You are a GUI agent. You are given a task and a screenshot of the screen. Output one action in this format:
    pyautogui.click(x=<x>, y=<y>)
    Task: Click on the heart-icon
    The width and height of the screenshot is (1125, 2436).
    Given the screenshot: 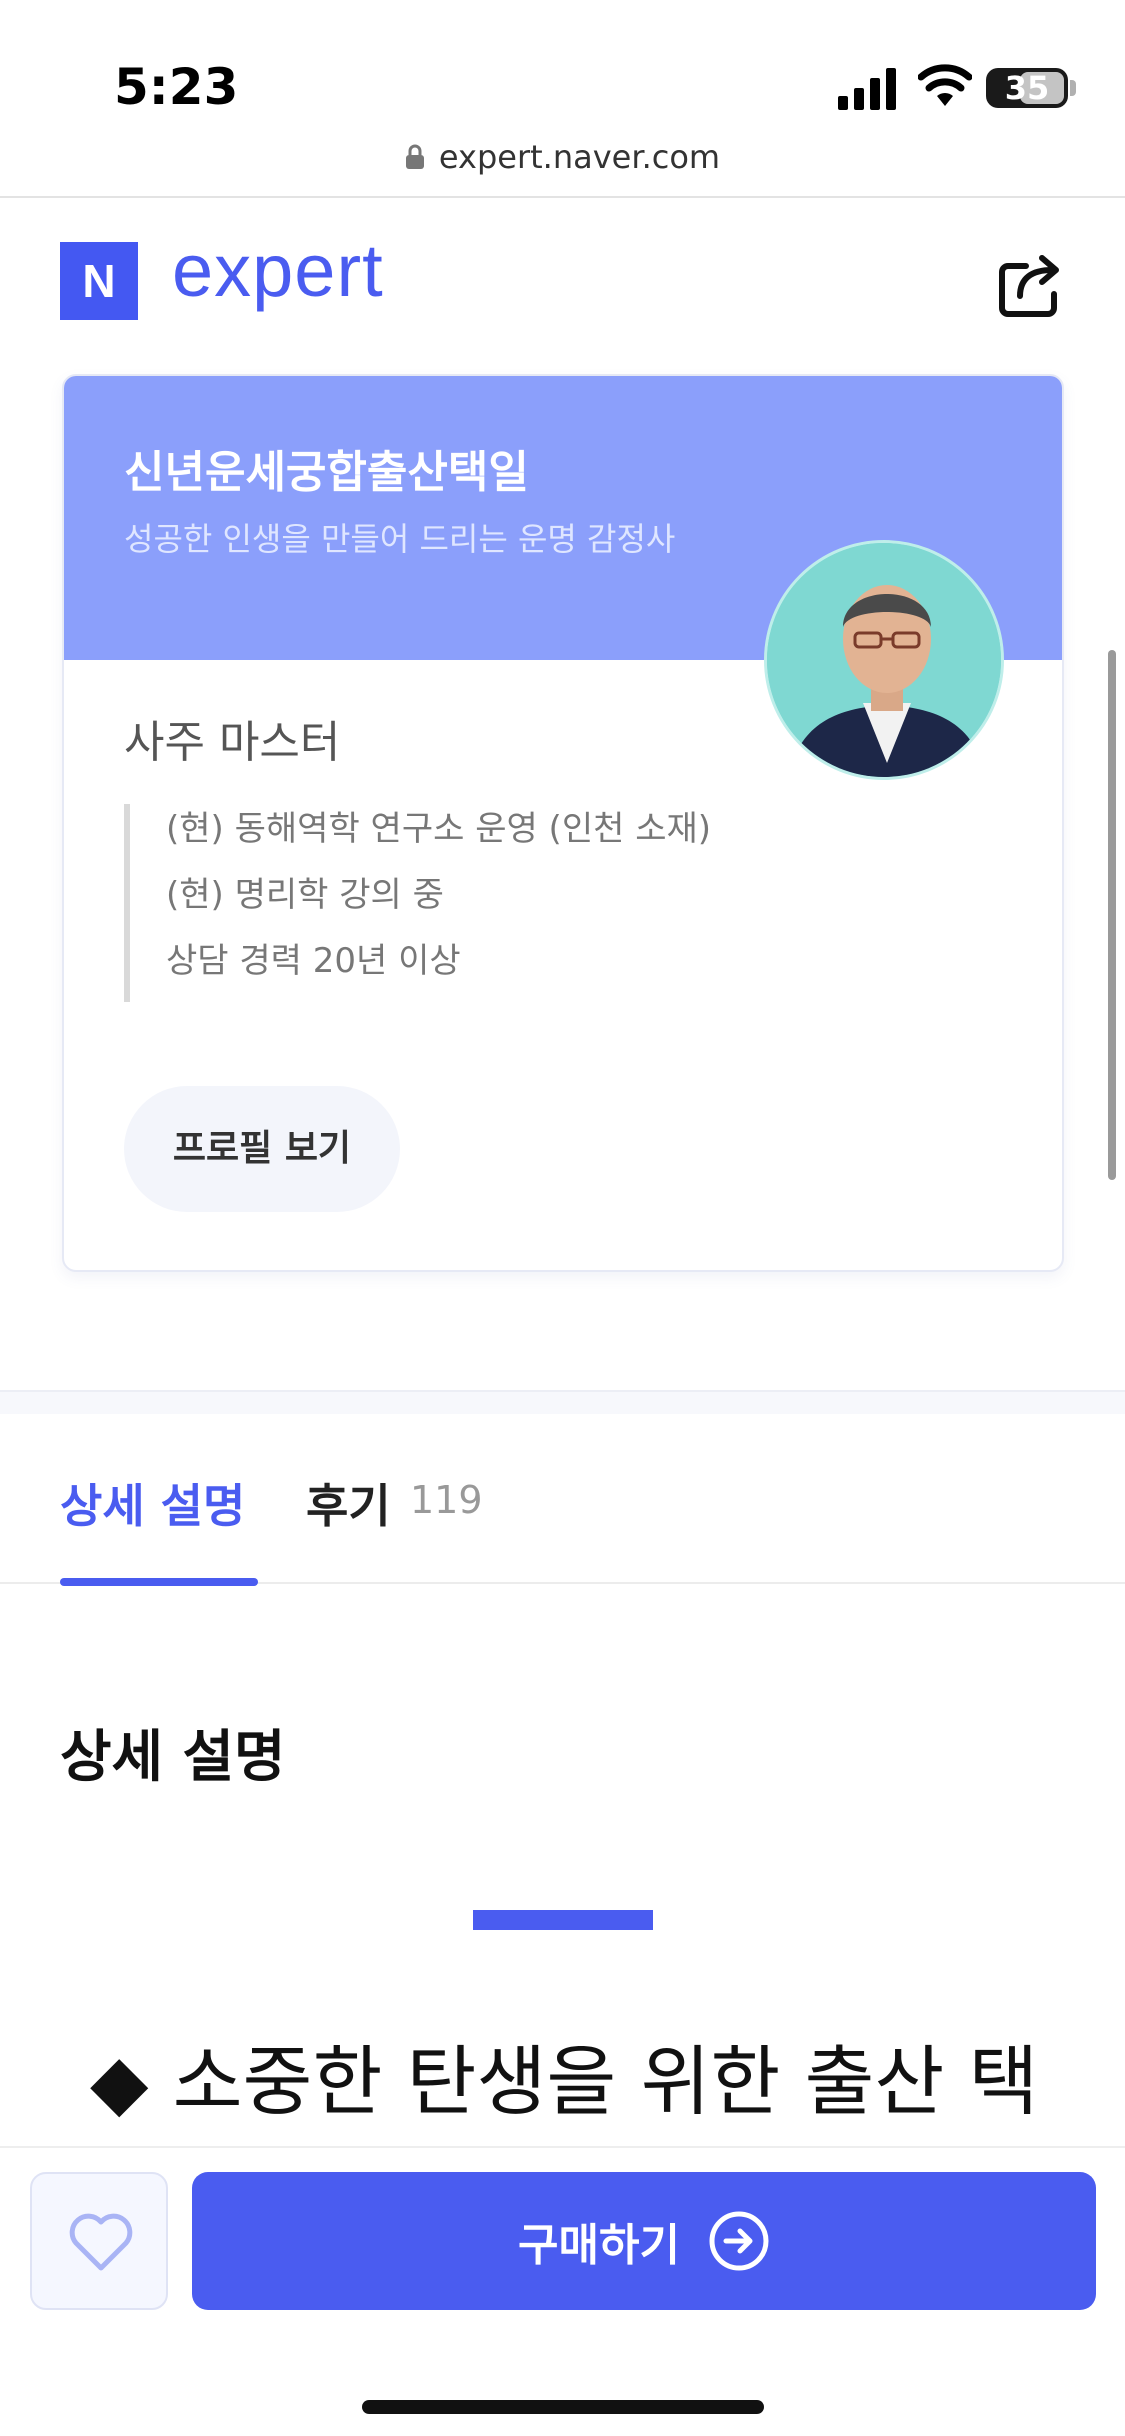 What is the action you would take?
    pyautogui.click(x=101, y=2242)
    